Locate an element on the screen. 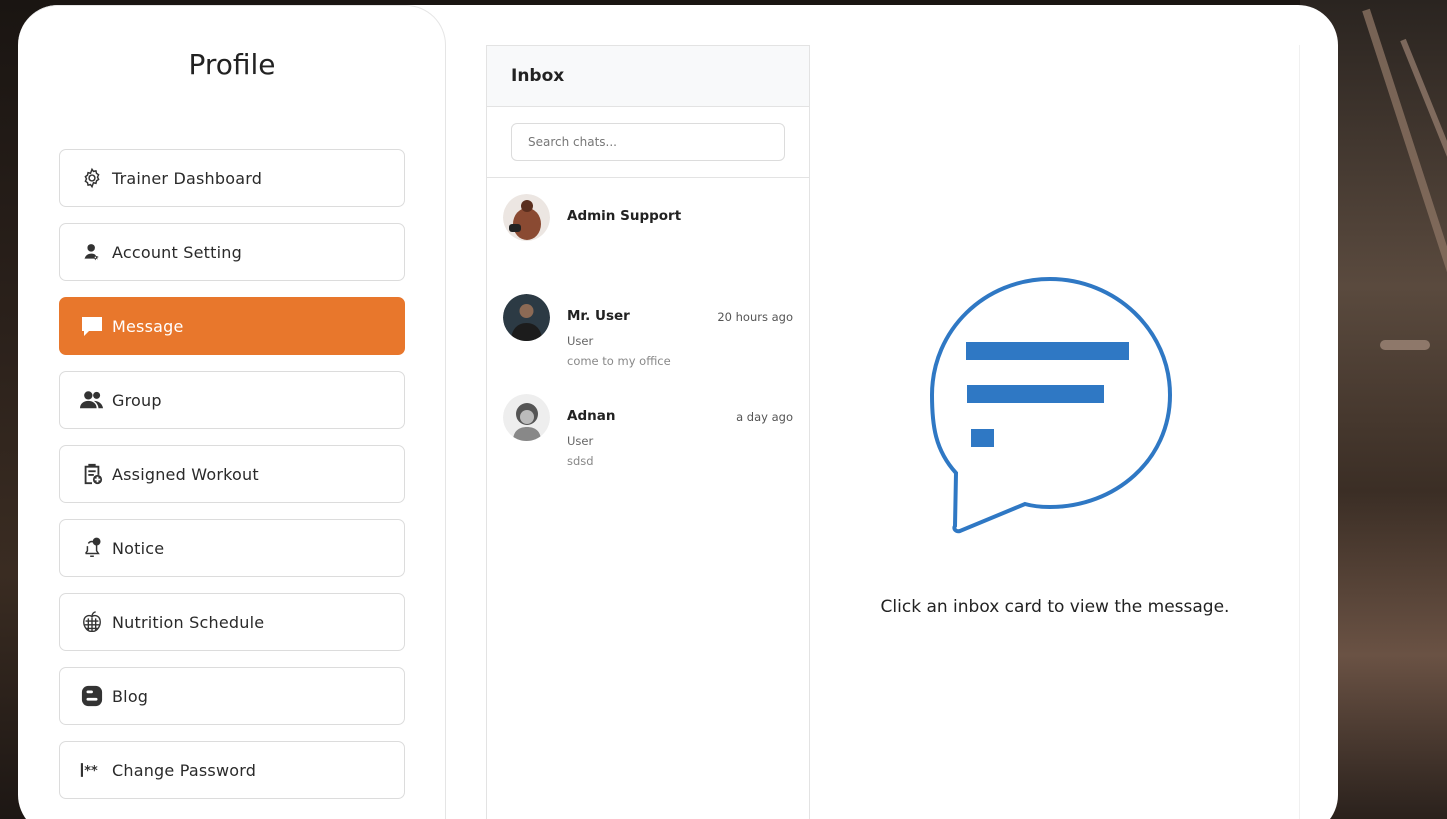  sidebar-item-label: Account Setting is located at coordinates (177, 252).